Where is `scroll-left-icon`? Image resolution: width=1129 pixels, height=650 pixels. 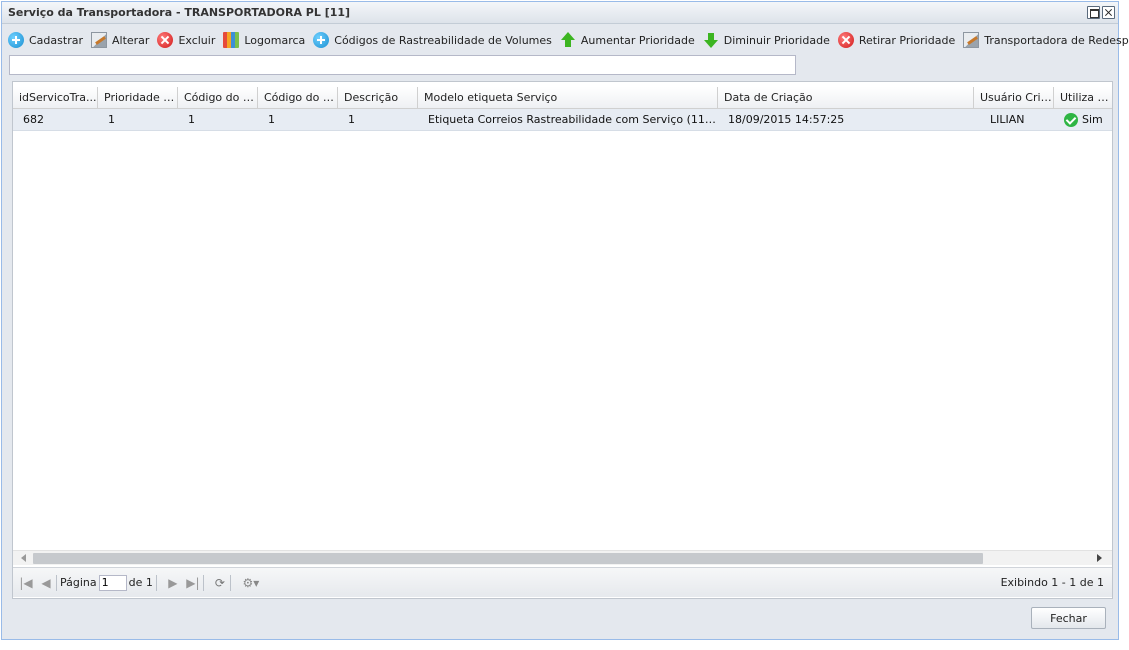
scroll-left-icon is located at coordinates (23, 558).